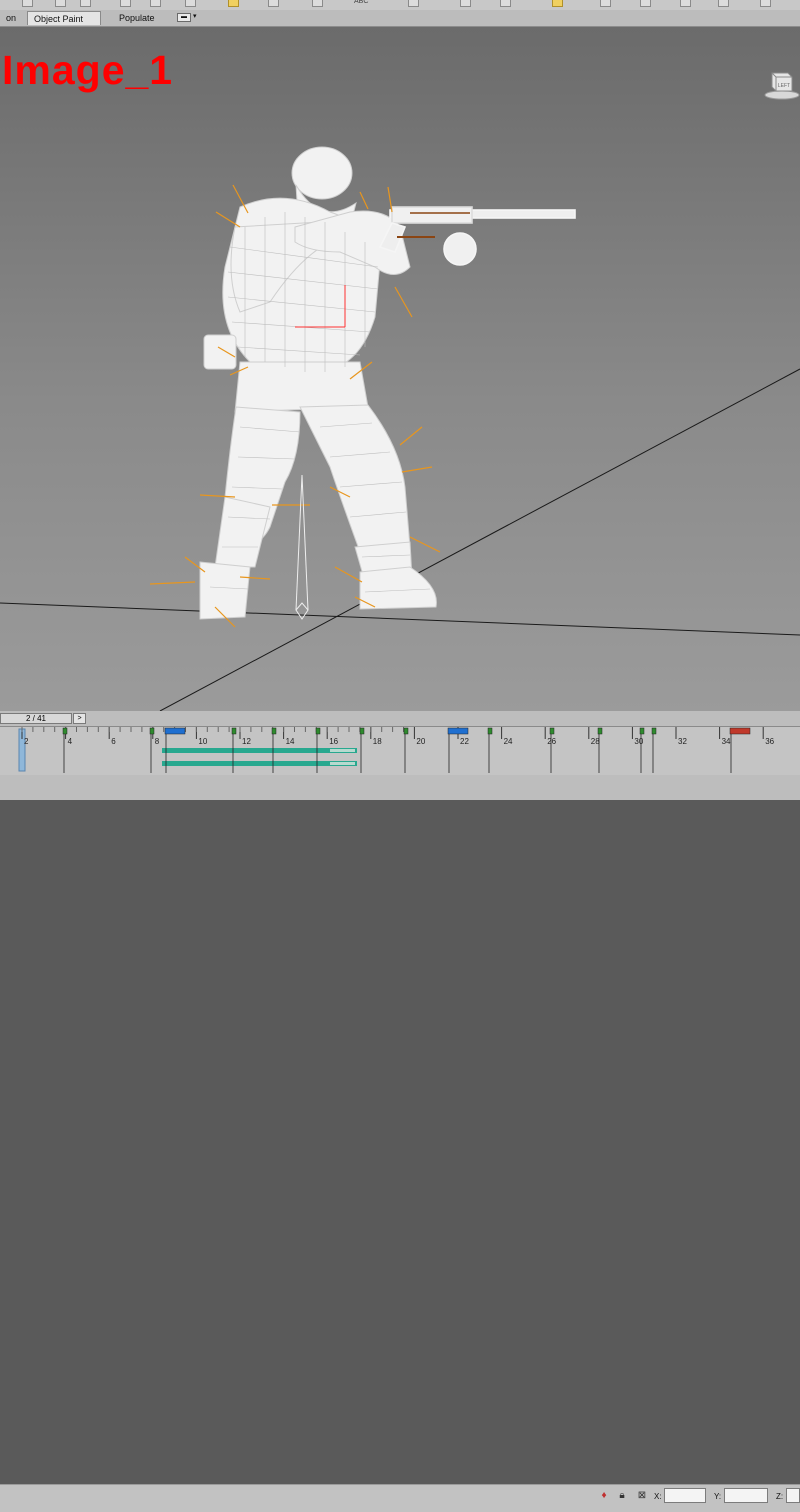 This screenshot has height=1512, width=800. Describe the element at coordinates (184, 17) in the screenshot. I see `ribbon-display-dropdown: ▬` at that location.